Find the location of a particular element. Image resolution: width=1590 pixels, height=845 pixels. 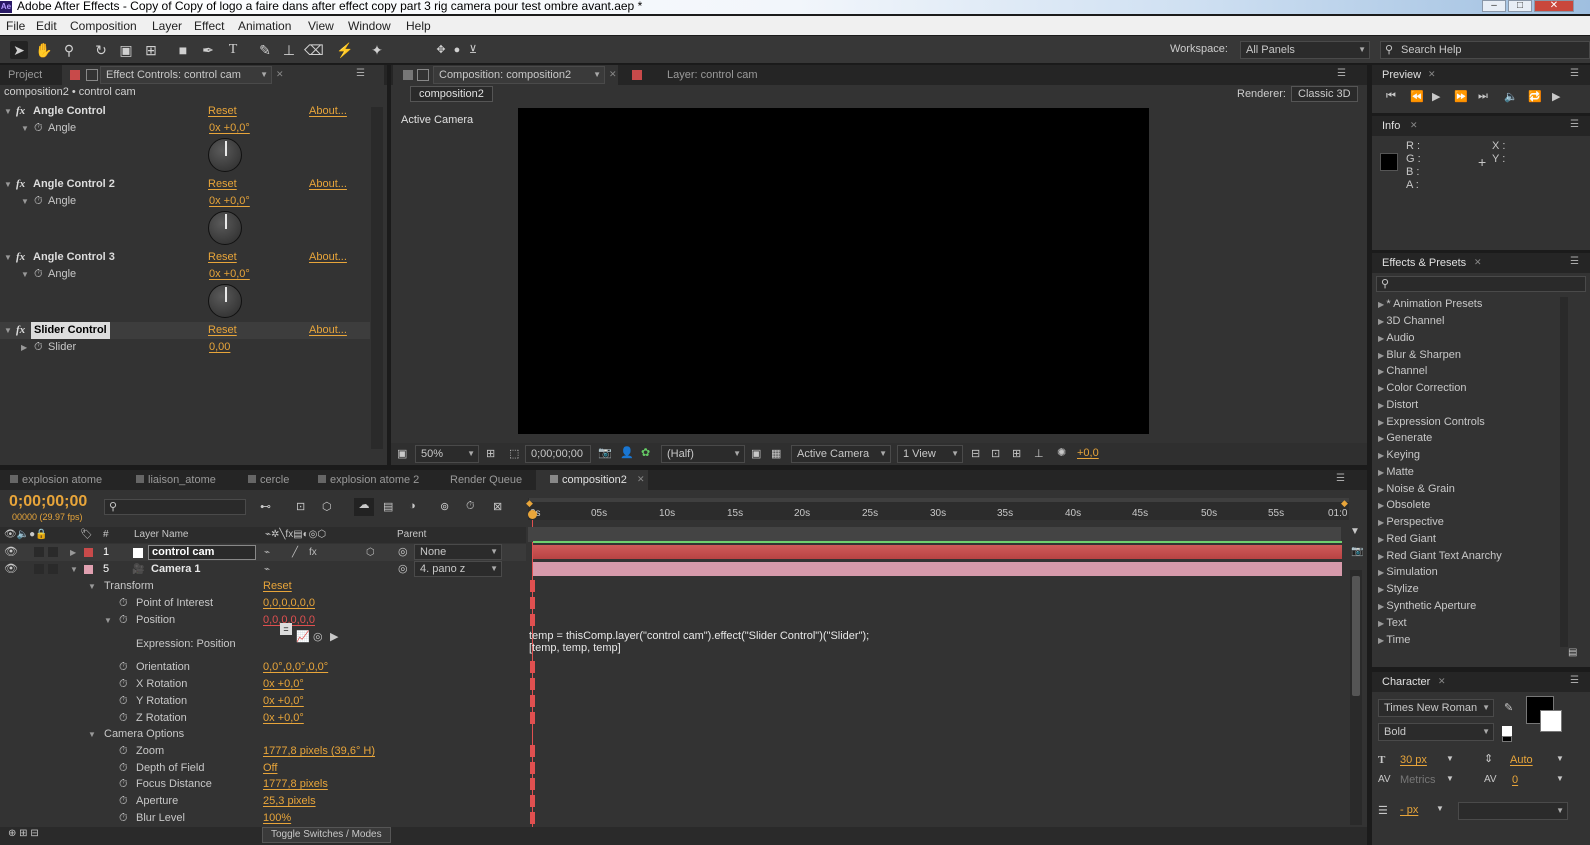

effect-switch-icon: fx is located at coordinates (313, 552).